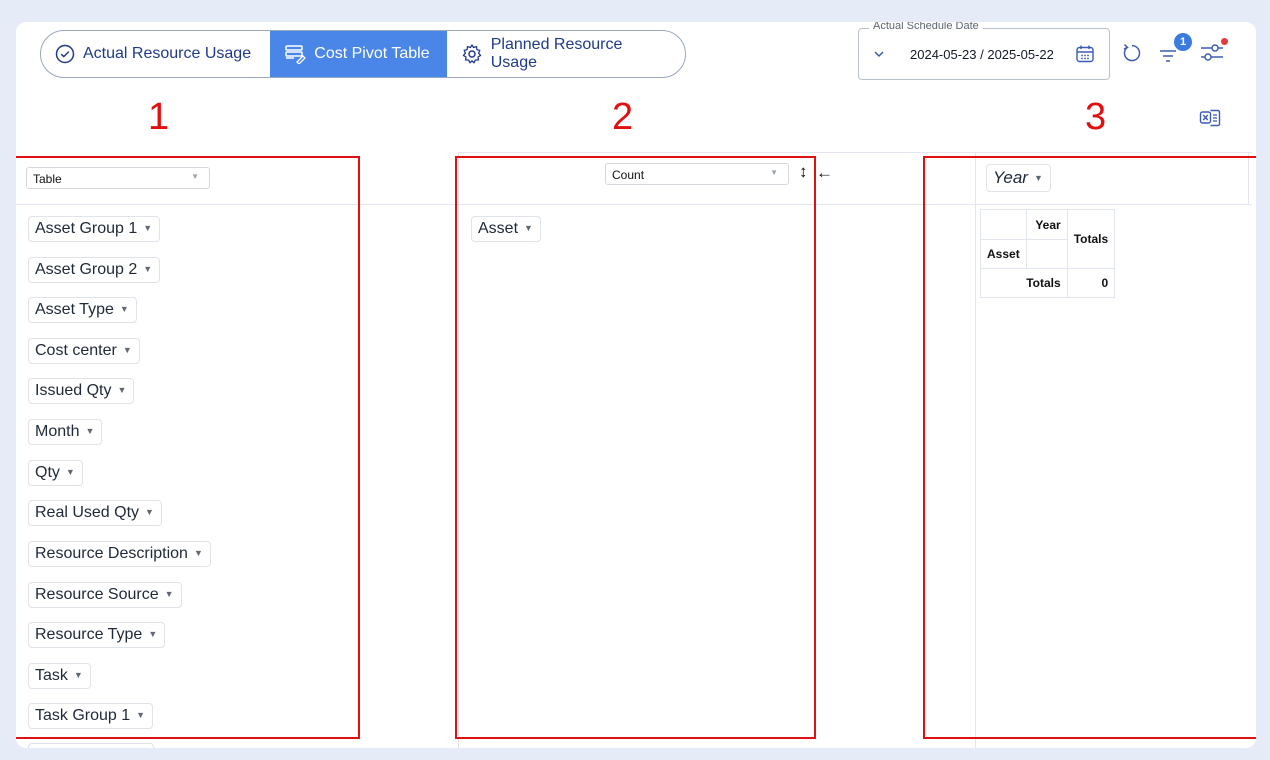 The width and height of the screenshot is (1270, 760). What do you see at coordinates (1183, 42) in the screenshot?
I see `filter-count-badge: 1` at bounding box center [1183, 42].